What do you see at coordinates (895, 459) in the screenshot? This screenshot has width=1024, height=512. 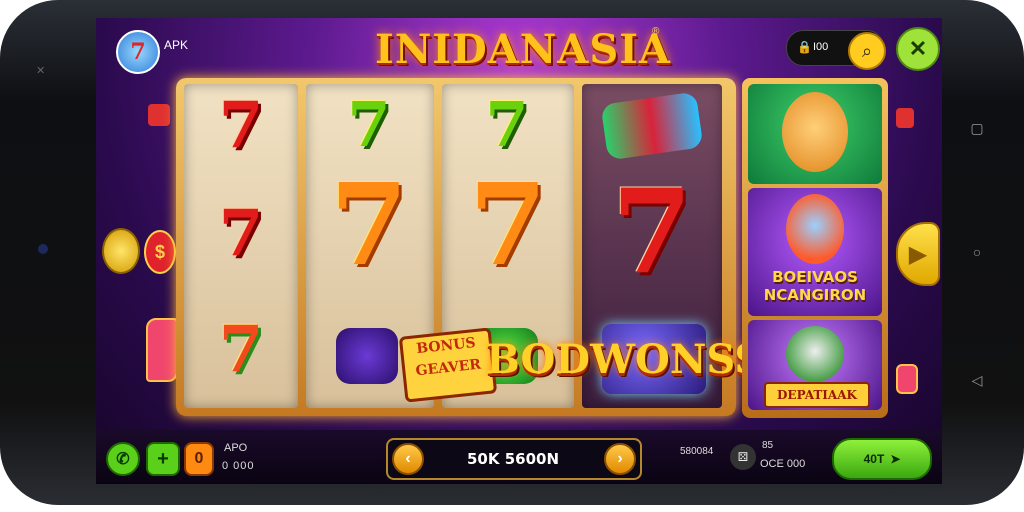 I see `spin-arrow-icon: ➤` at bounding box center [895, 459].